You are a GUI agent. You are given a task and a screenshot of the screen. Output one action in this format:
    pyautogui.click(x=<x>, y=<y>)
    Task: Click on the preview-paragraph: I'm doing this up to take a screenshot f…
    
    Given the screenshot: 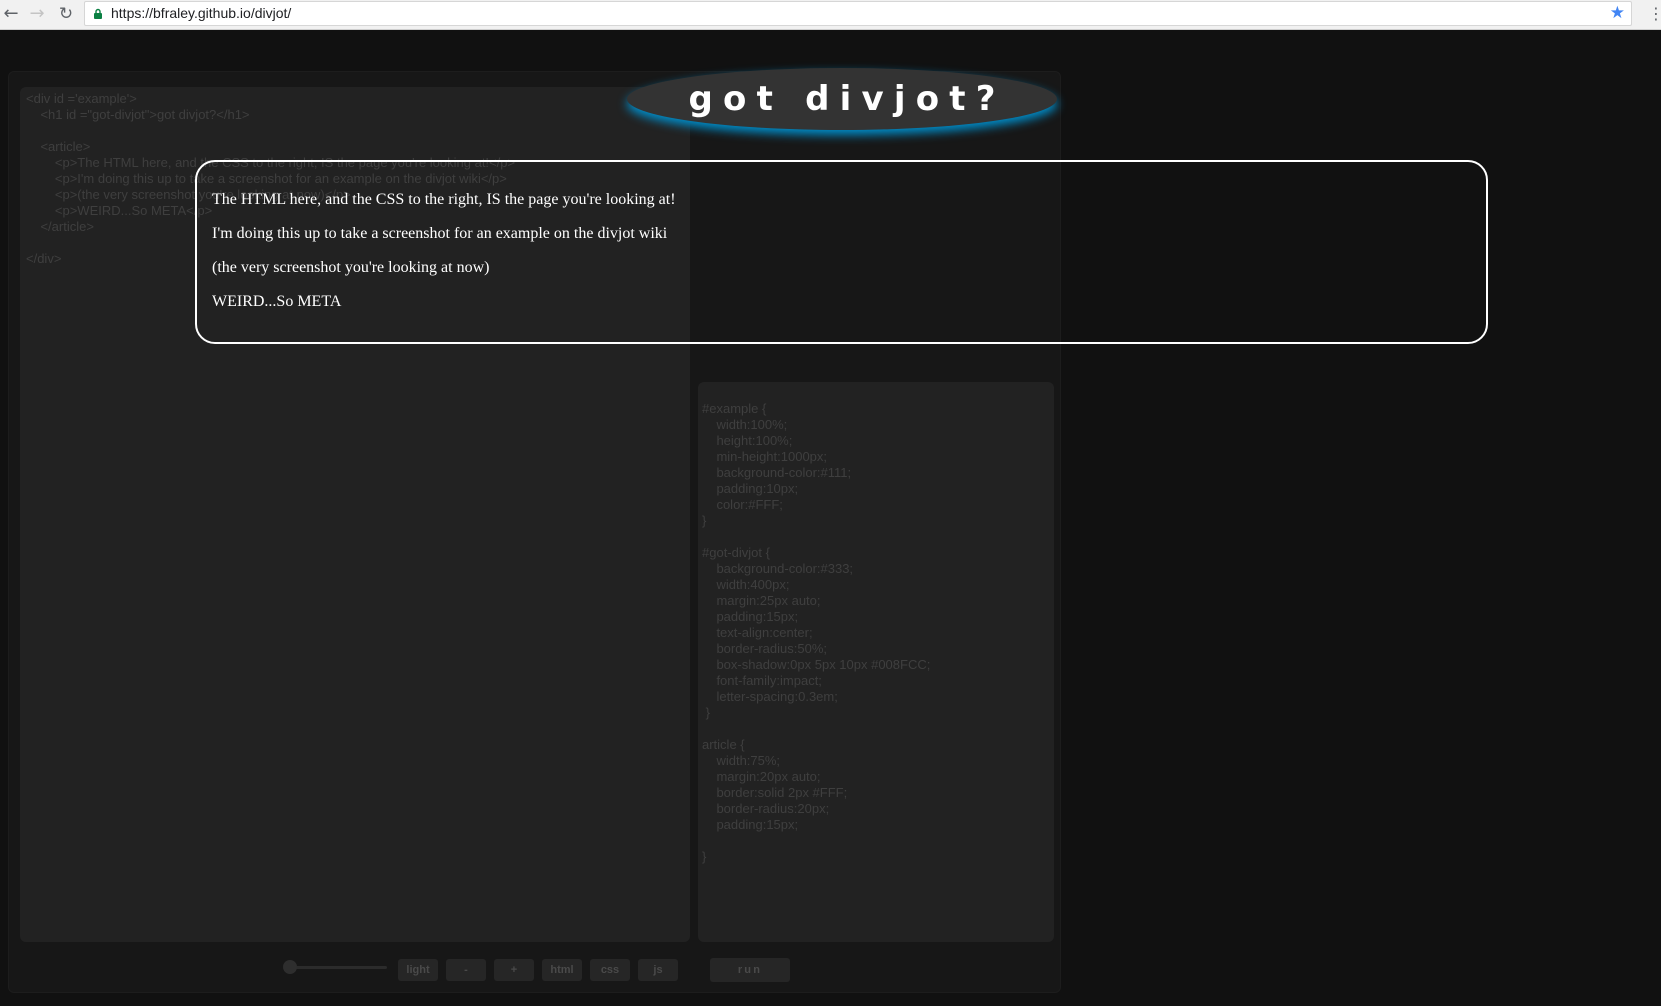 What is the action you would take?
    pyautogui.click(x=440, y=233)
    